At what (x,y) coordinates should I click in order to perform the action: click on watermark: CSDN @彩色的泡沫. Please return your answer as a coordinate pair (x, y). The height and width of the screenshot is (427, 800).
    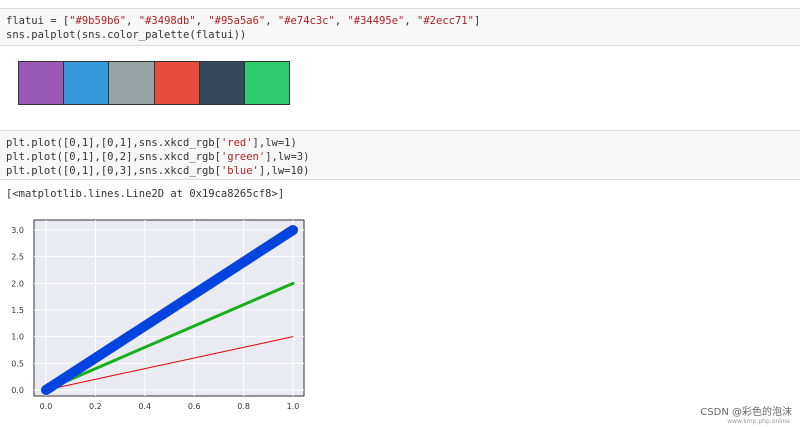
    Looking at the image, I should click on (746, 412).